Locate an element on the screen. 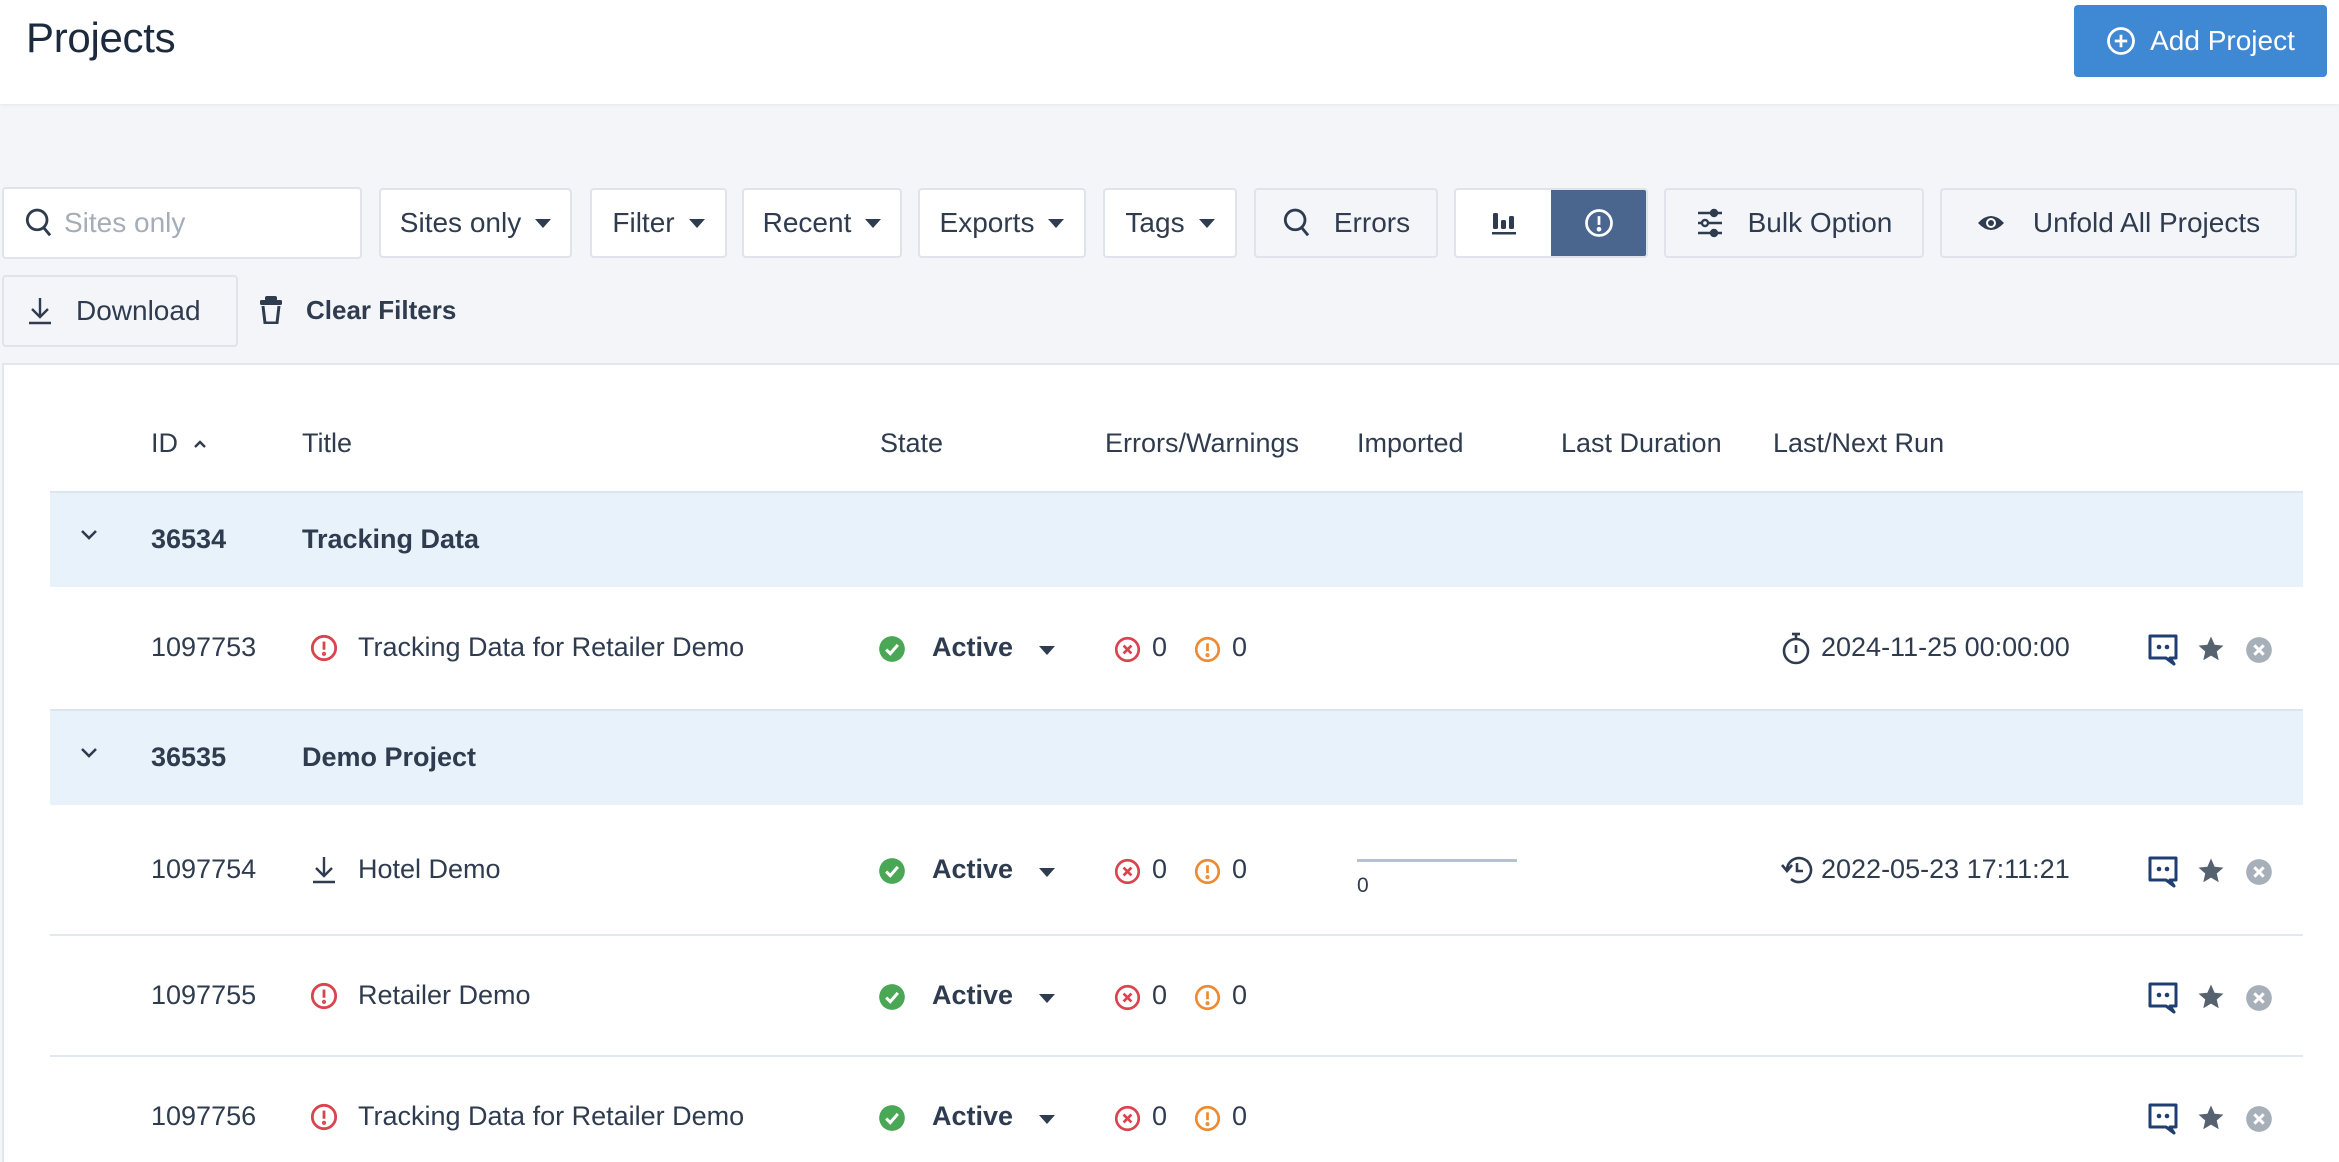 The image size is (2339, 1162). recent-label: Recent is located at coordinates (807, 222).